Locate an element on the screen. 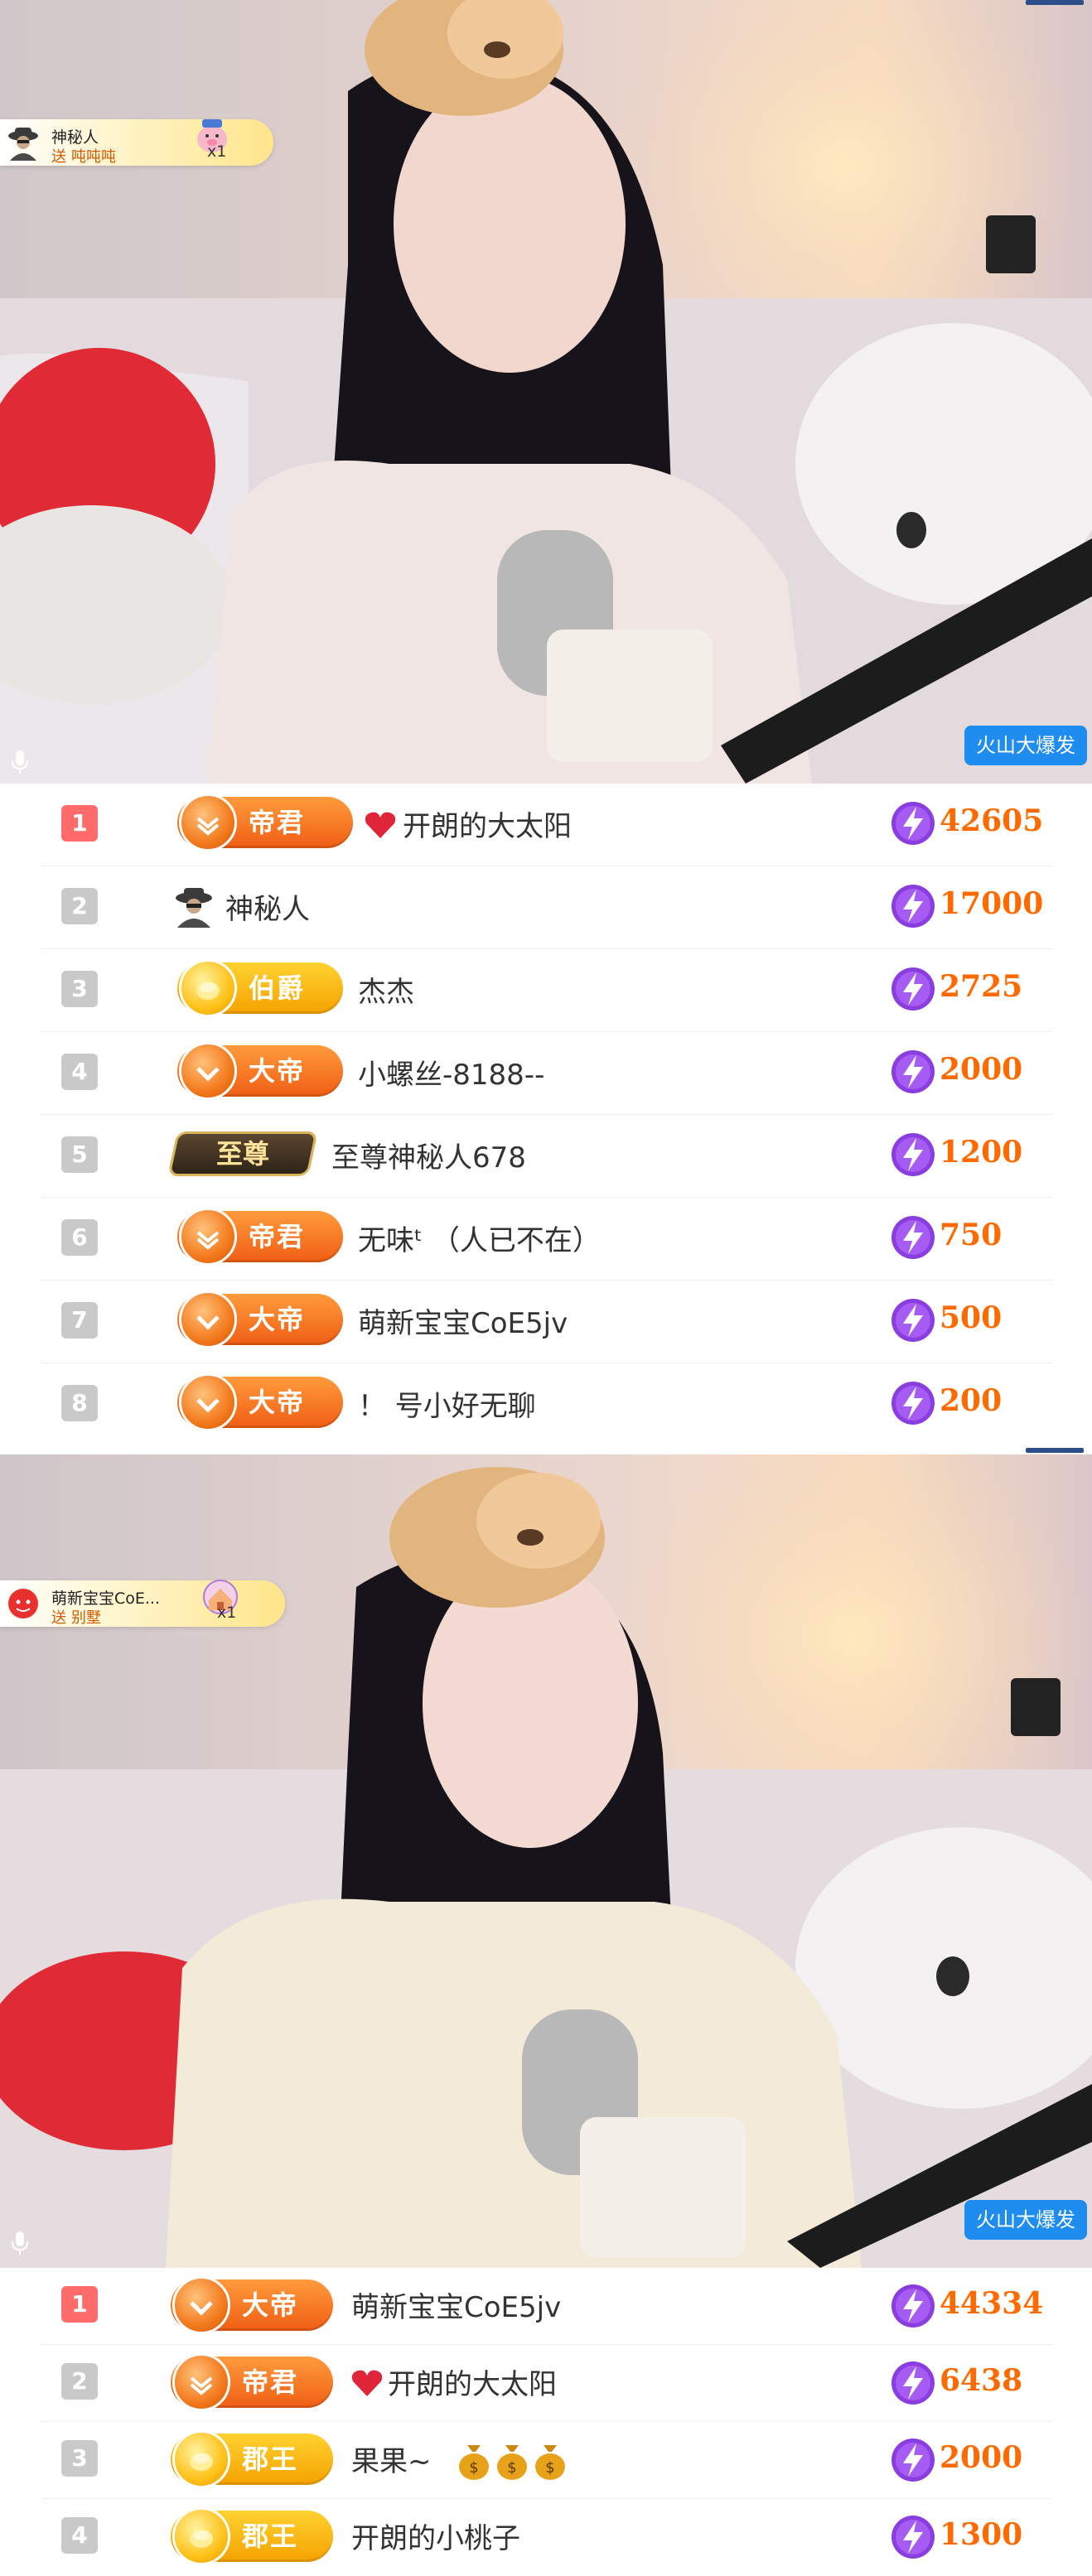  contribution-score: 44334 is located at coordinates (992, 2303).